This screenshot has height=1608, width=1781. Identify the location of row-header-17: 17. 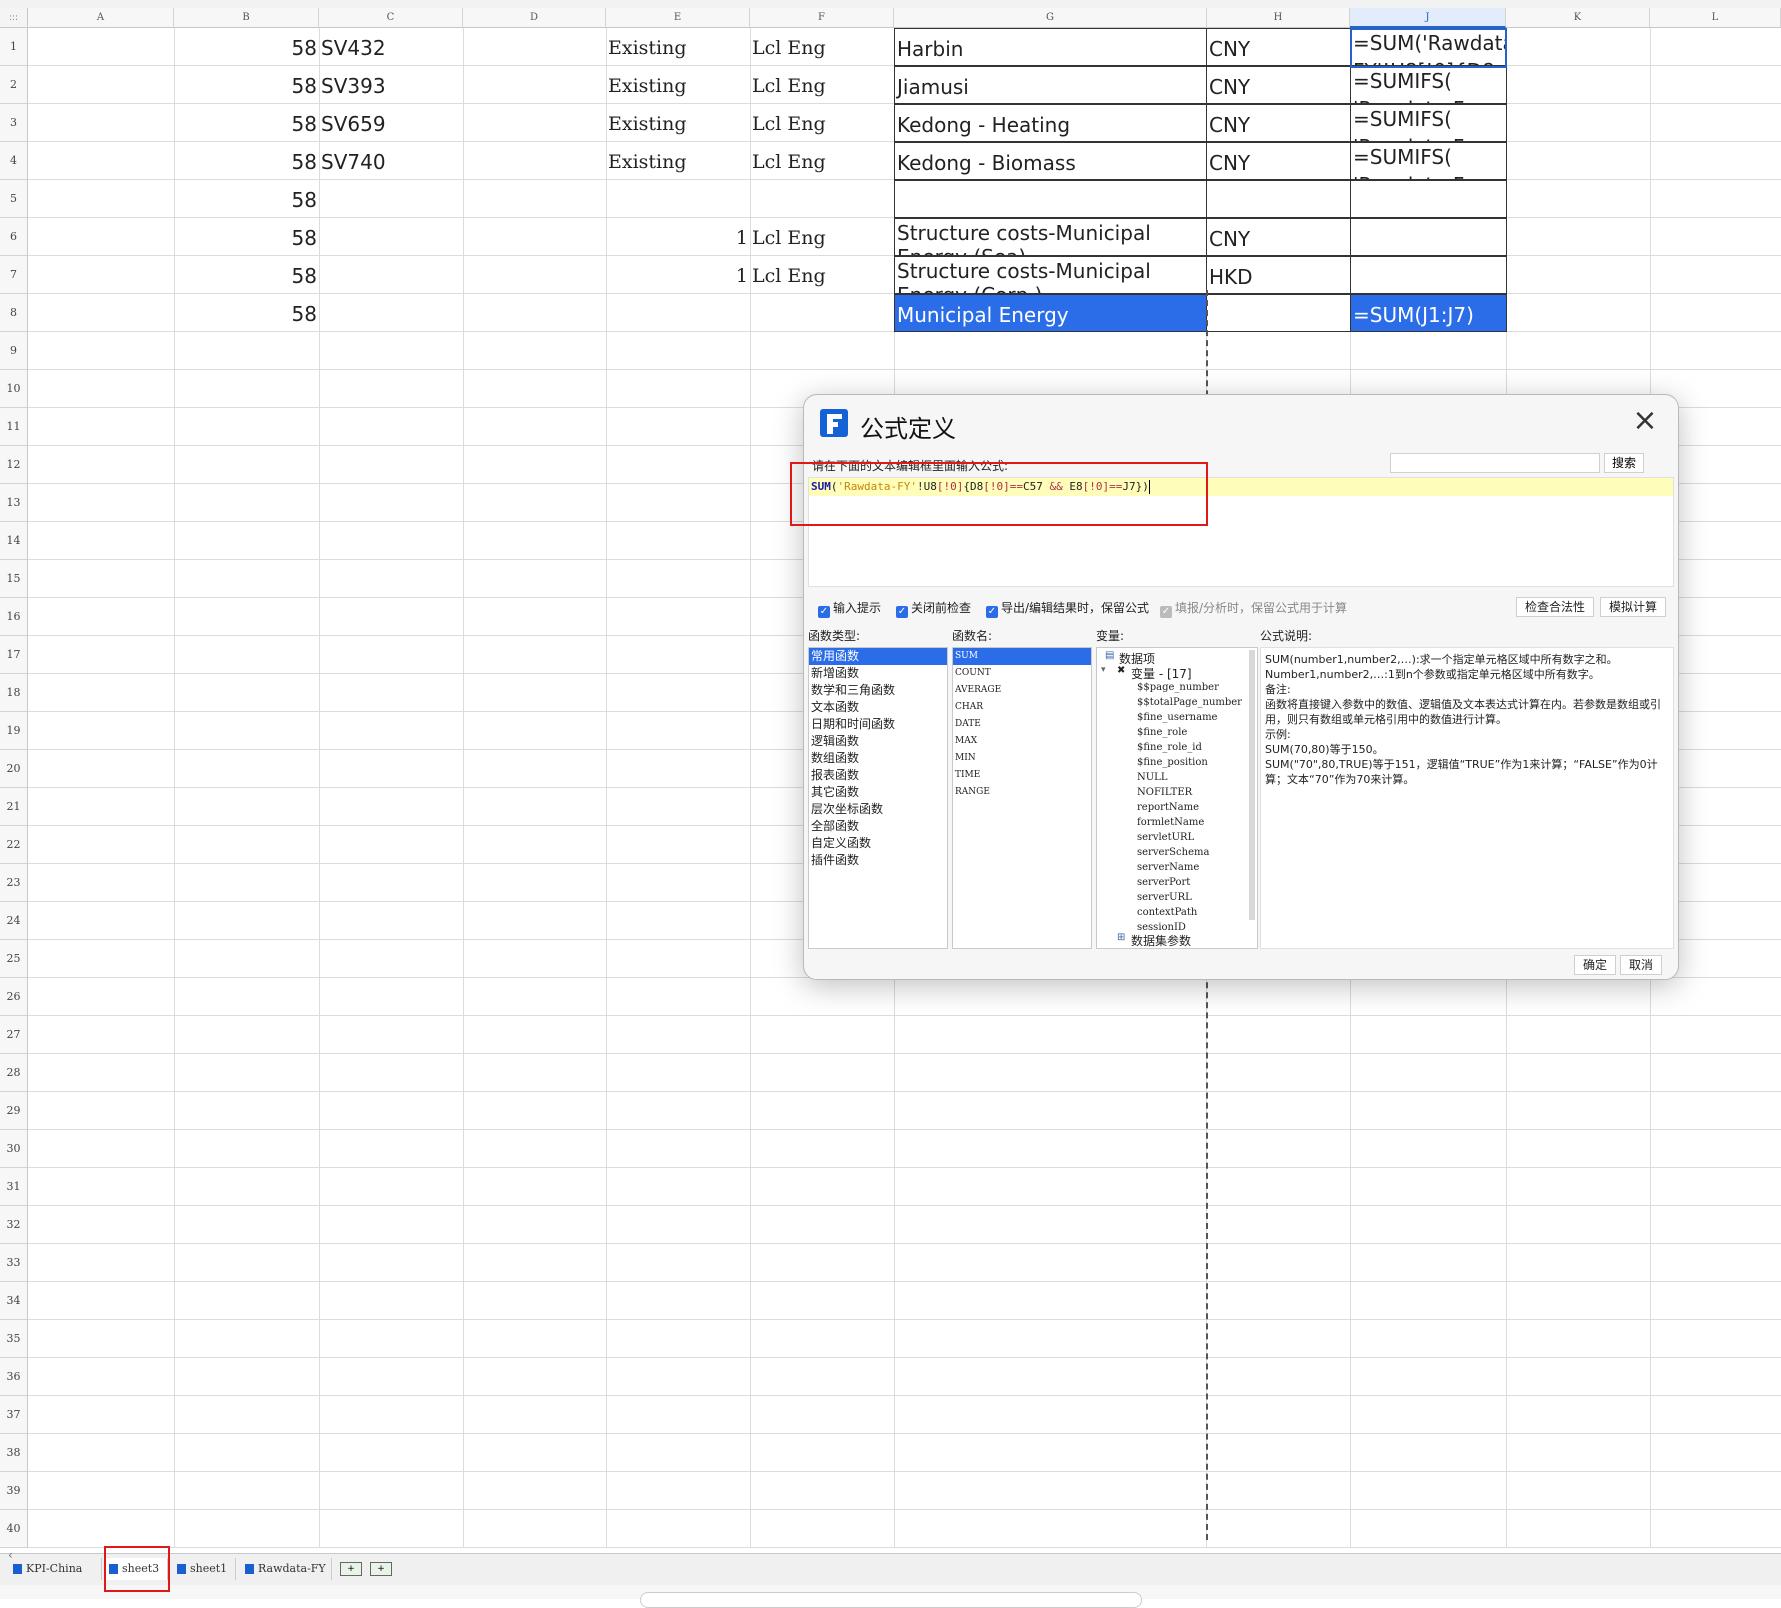
(14, 655).